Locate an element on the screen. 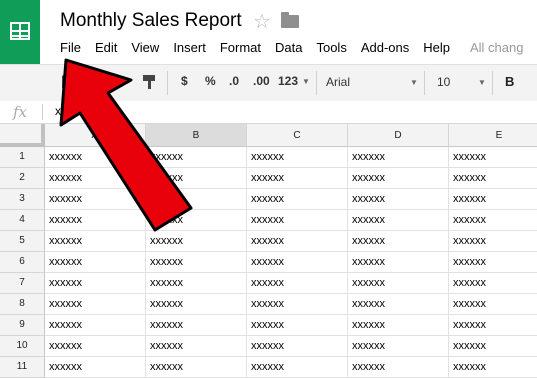 This screenshot has width=537, height=378. toolbar: $ % .0 .00 123 ▼ Arial ▼ 10 ▼ B is located at coordinates (268, 83).